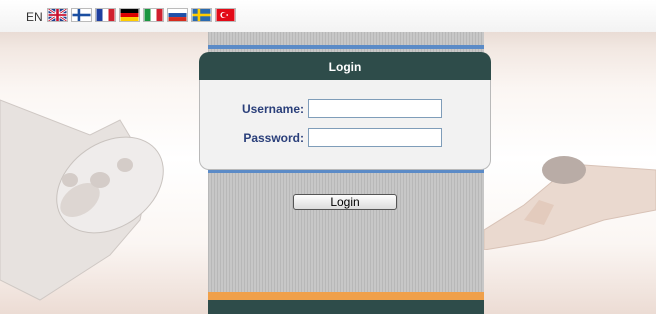  What do you see at coordinates (346, 47) in the screenshot?
I see `top-accent-line` at bounding box center [346, 47].